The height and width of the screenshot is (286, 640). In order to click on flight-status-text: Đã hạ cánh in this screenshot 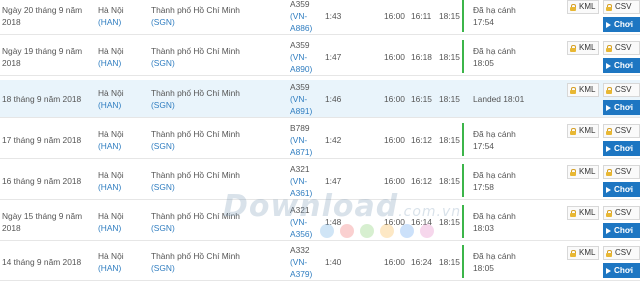, I will do `click(494, 174)`.